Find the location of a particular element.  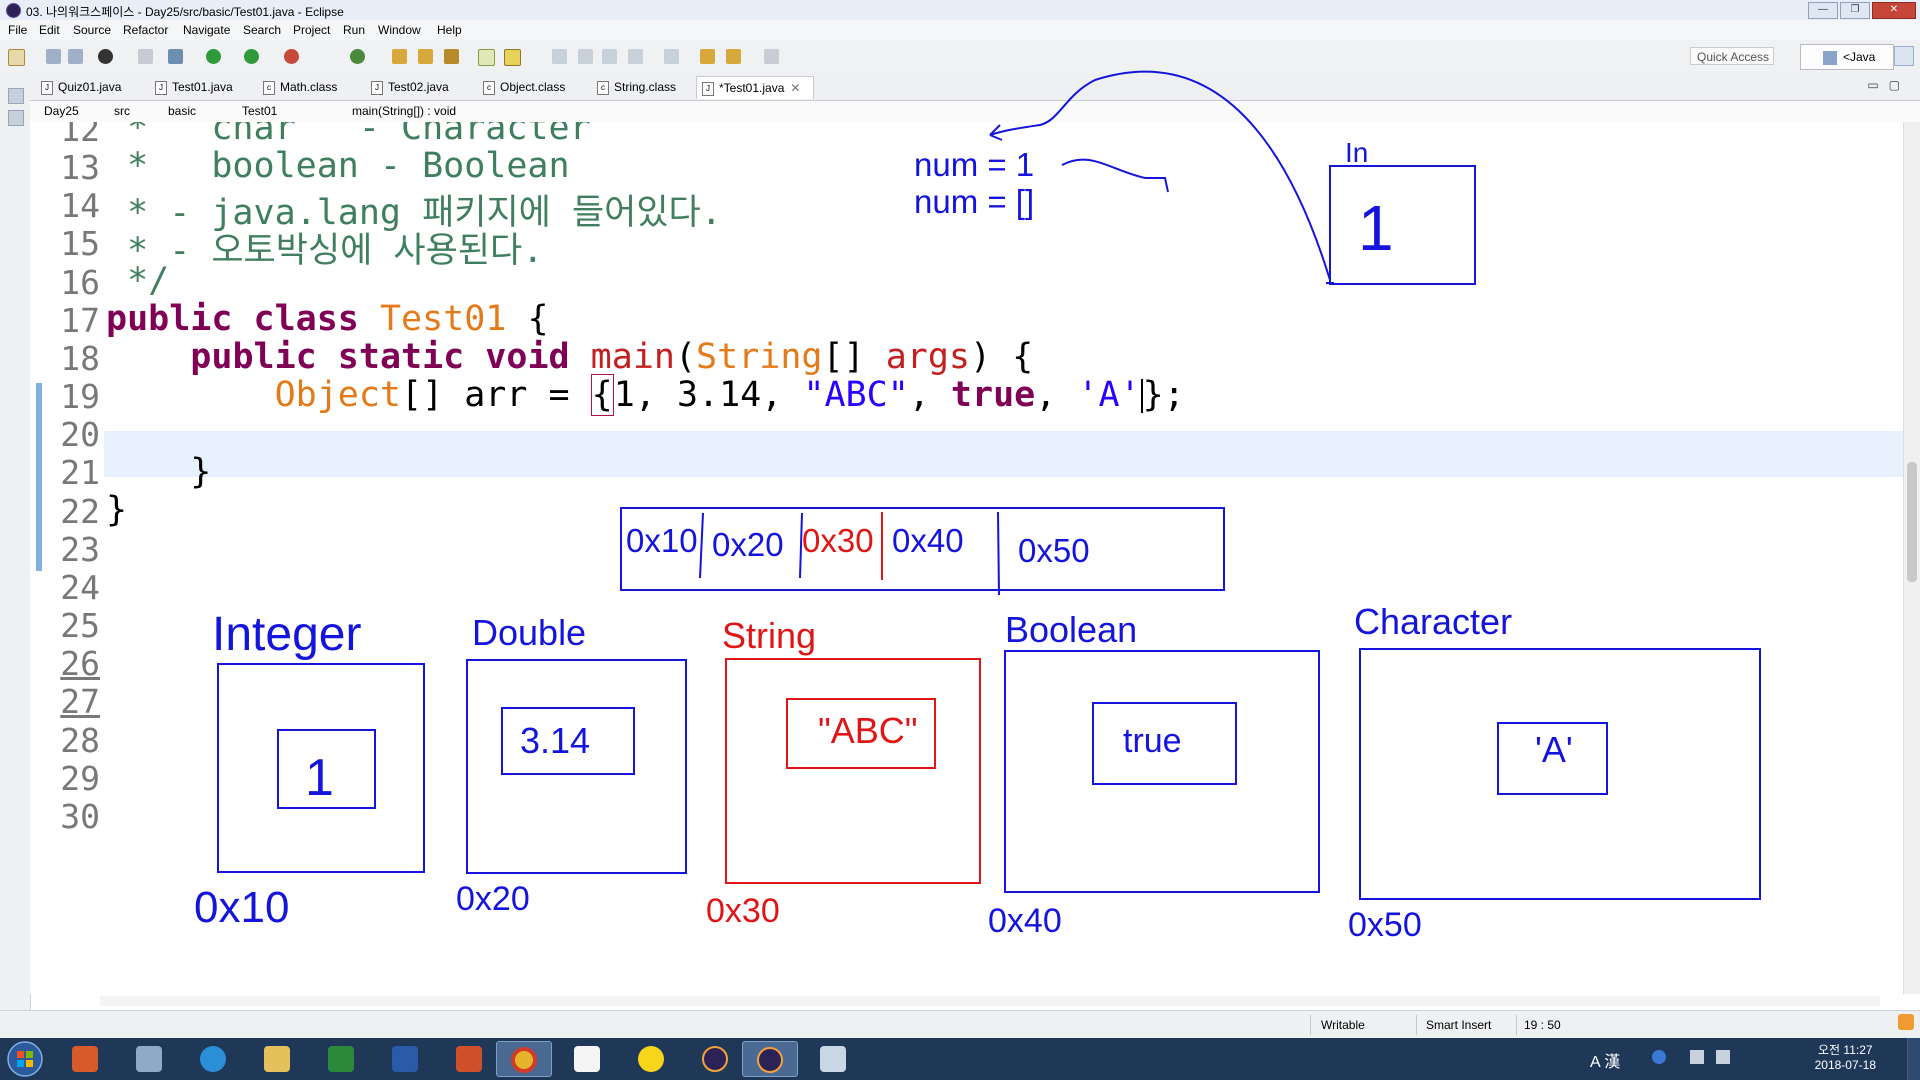

tab-test01-java: J Test01.java is located at coordinates (200, 87).